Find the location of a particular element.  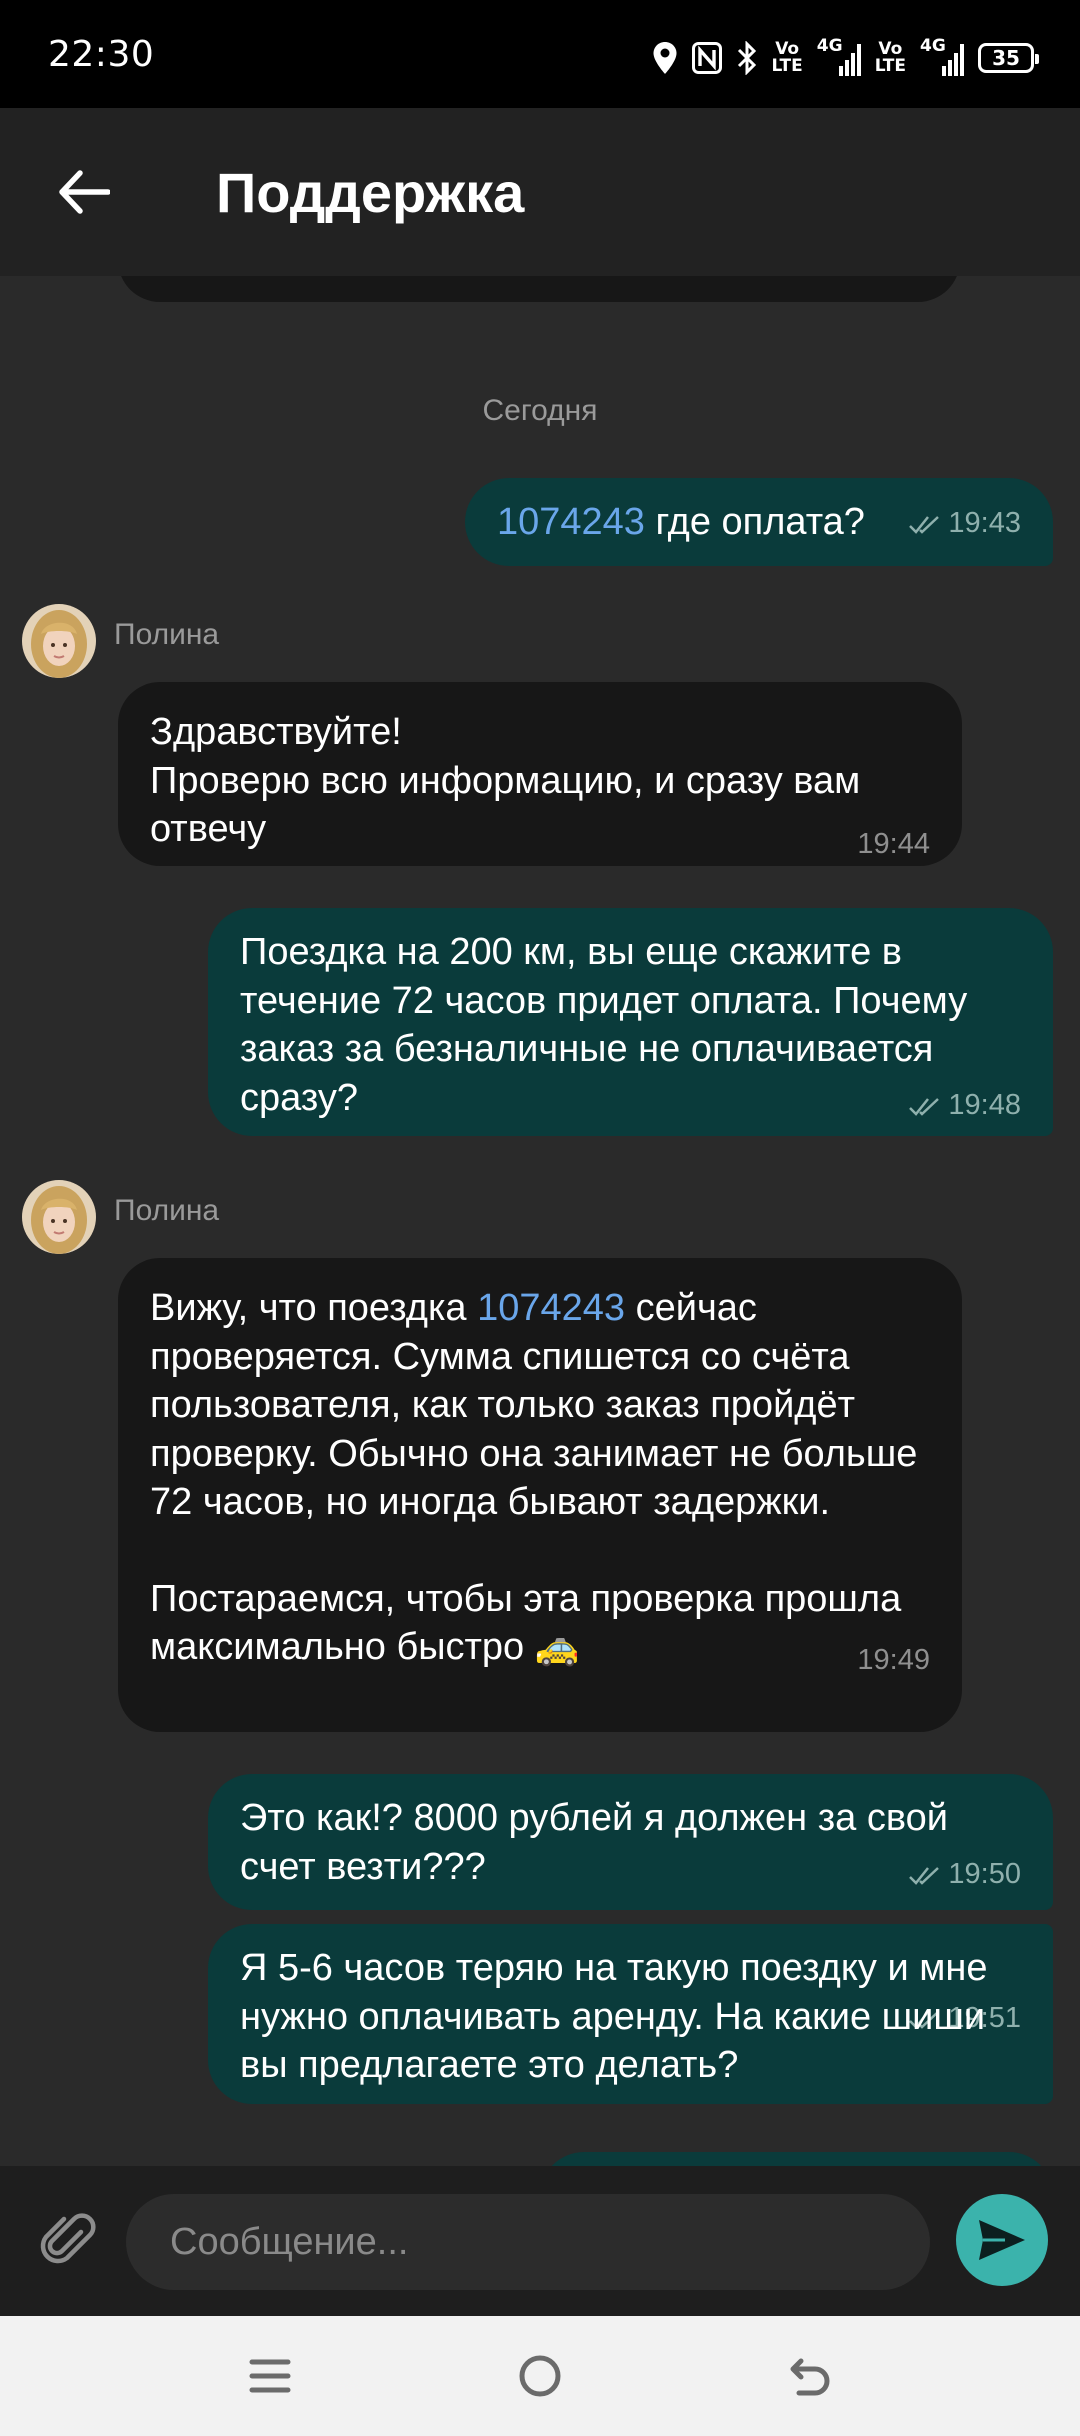

message-composer is located at coordinates (540, 2241).